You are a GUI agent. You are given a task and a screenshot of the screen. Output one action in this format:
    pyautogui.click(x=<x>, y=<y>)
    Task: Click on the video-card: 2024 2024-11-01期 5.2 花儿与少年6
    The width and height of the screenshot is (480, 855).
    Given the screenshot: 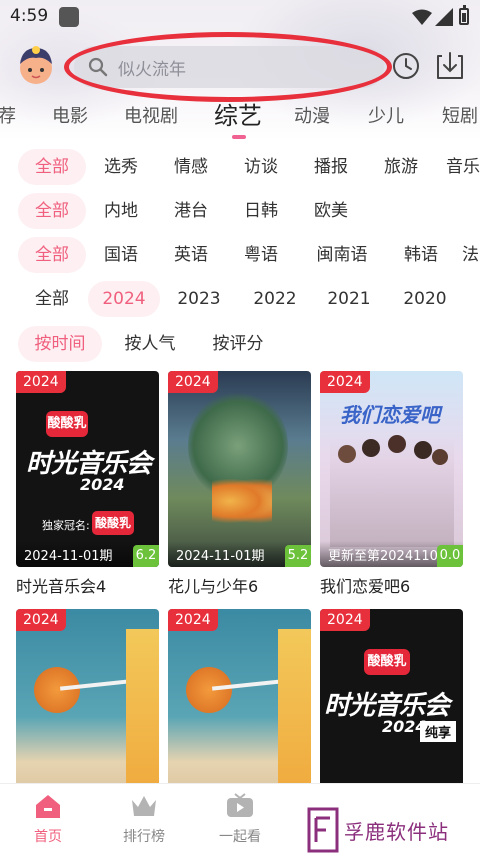 What is the action you would take?
    pyautogui.click(x=239, y=484)
    